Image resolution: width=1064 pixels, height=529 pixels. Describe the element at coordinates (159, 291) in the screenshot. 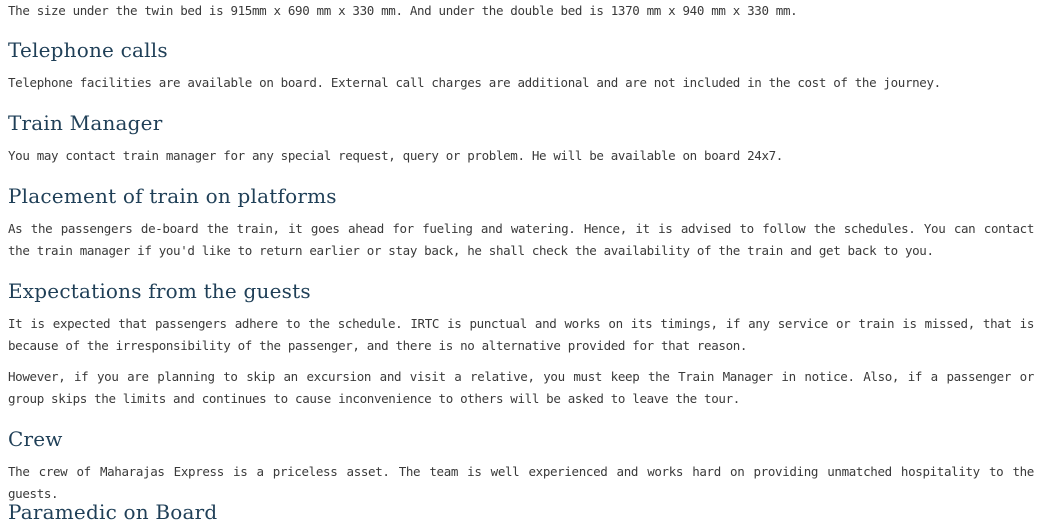

I see `heading-expectations-from-guests: Expectations from the guests` at that location.